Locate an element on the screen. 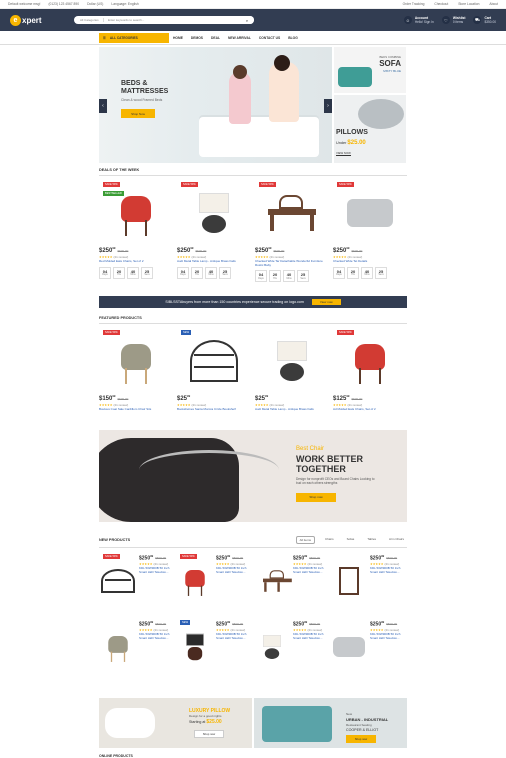 This screenshot has height=758, width=506. price-main: $250 is located at coordinates (145, 624).